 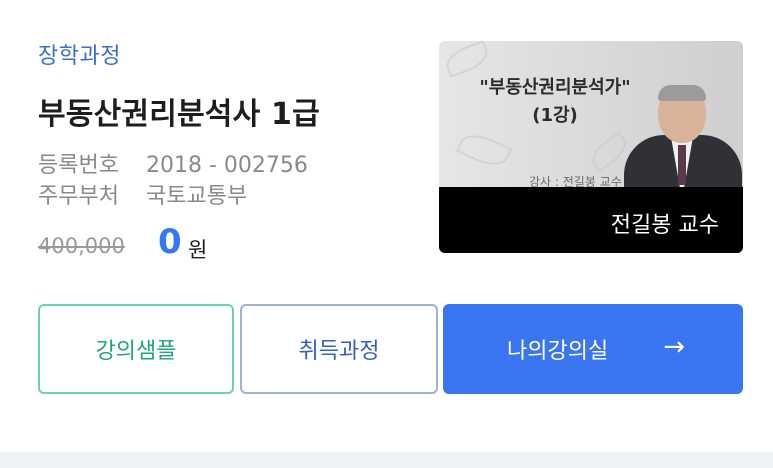 What do you see at coordinates (197, 196) in the screenshot?
I see `ministry-value: 국토교통부` at bounding box center [197, 196].